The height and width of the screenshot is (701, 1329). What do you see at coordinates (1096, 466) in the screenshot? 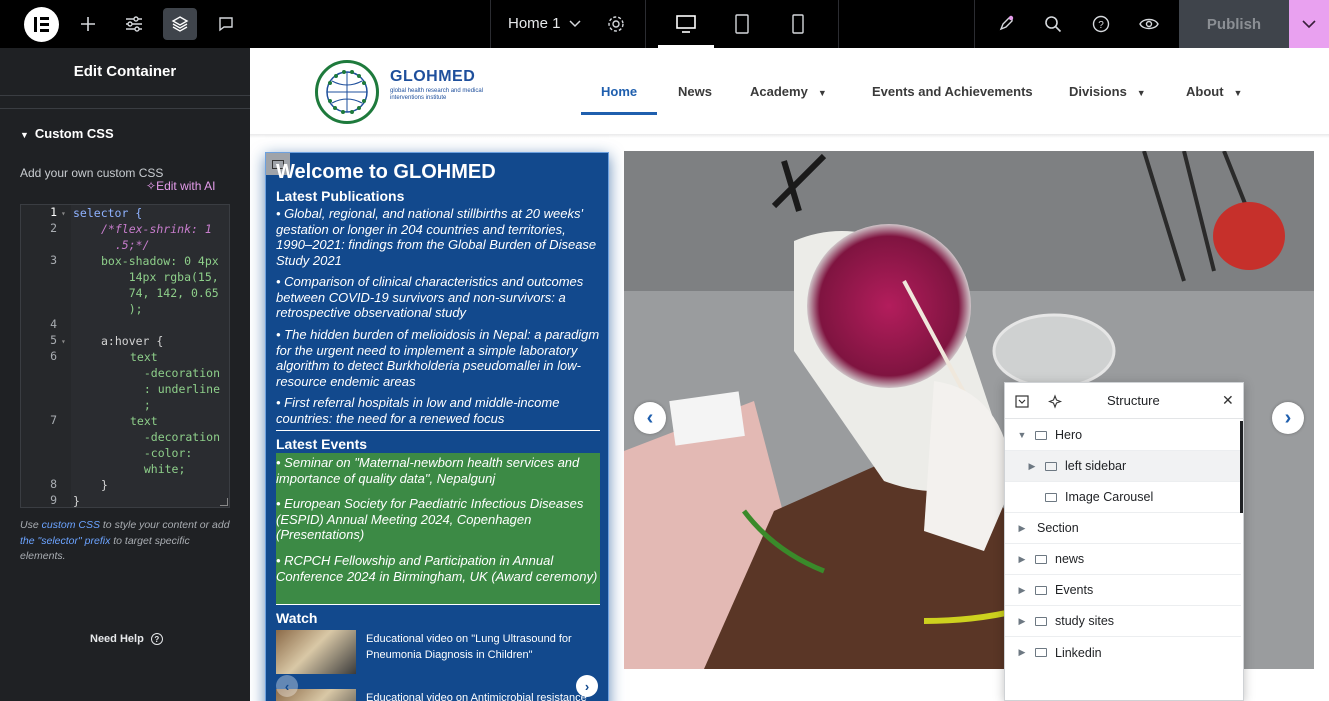
I see `structure-item-label: left sidebar` at bounding box center [1096, 466].